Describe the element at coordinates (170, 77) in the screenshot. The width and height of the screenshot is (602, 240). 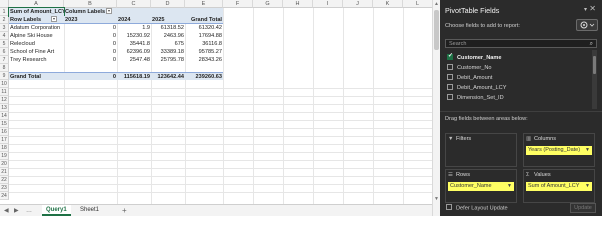
I see `grand-total-2025: 123642.44` at that location.